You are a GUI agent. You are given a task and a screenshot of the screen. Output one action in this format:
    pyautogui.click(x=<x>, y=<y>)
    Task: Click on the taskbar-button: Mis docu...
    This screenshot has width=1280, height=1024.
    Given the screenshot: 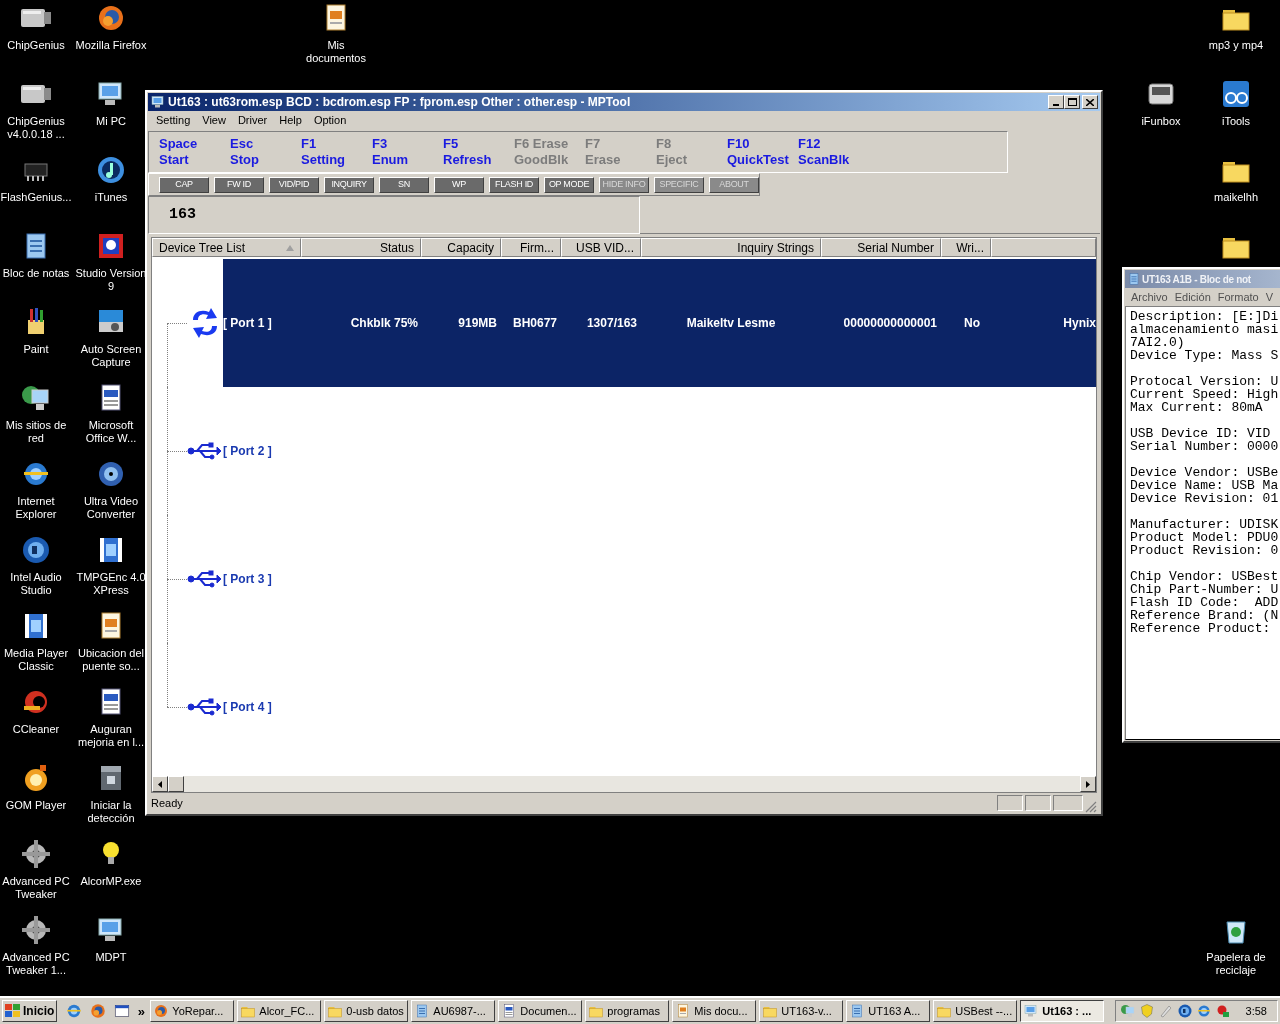 What is the action you would take?
    pyautogui.click(x=714, y=1011)
    